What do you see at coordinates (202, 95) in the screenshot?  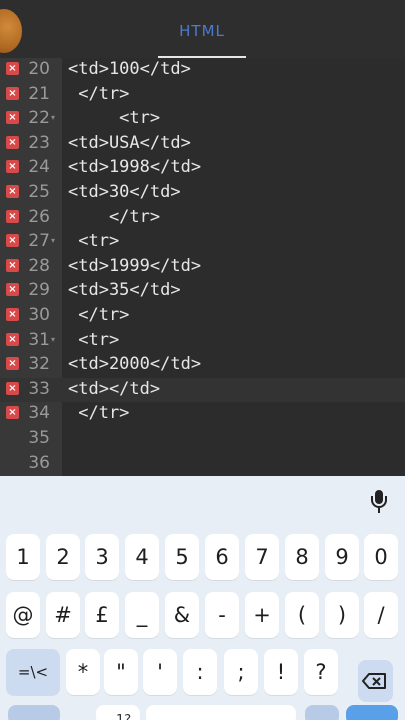 I see `code-line: × 21 </tr>` at bounding box center [202, 95].